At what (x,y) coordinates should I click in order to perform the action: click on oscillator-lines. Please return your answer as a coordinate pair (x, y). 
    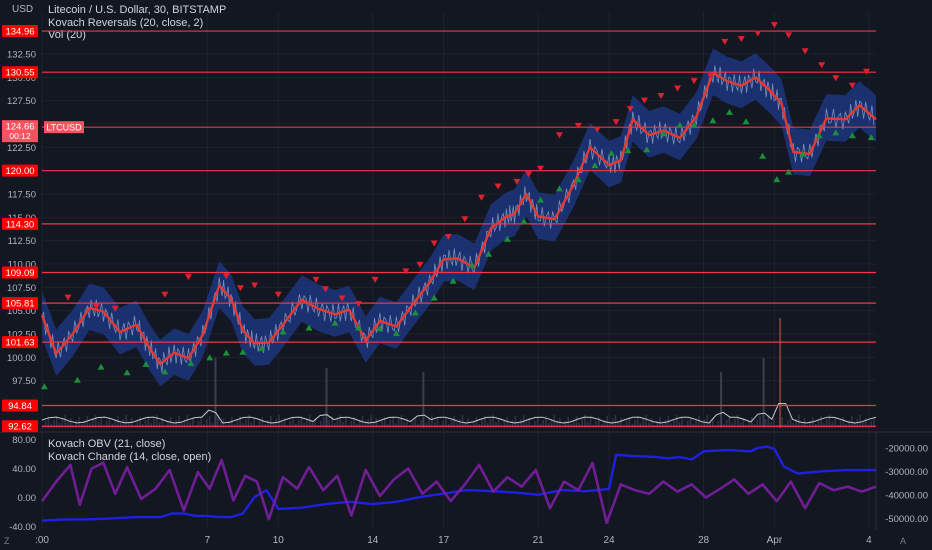
    Looking at the image, I should click on (458, 485).